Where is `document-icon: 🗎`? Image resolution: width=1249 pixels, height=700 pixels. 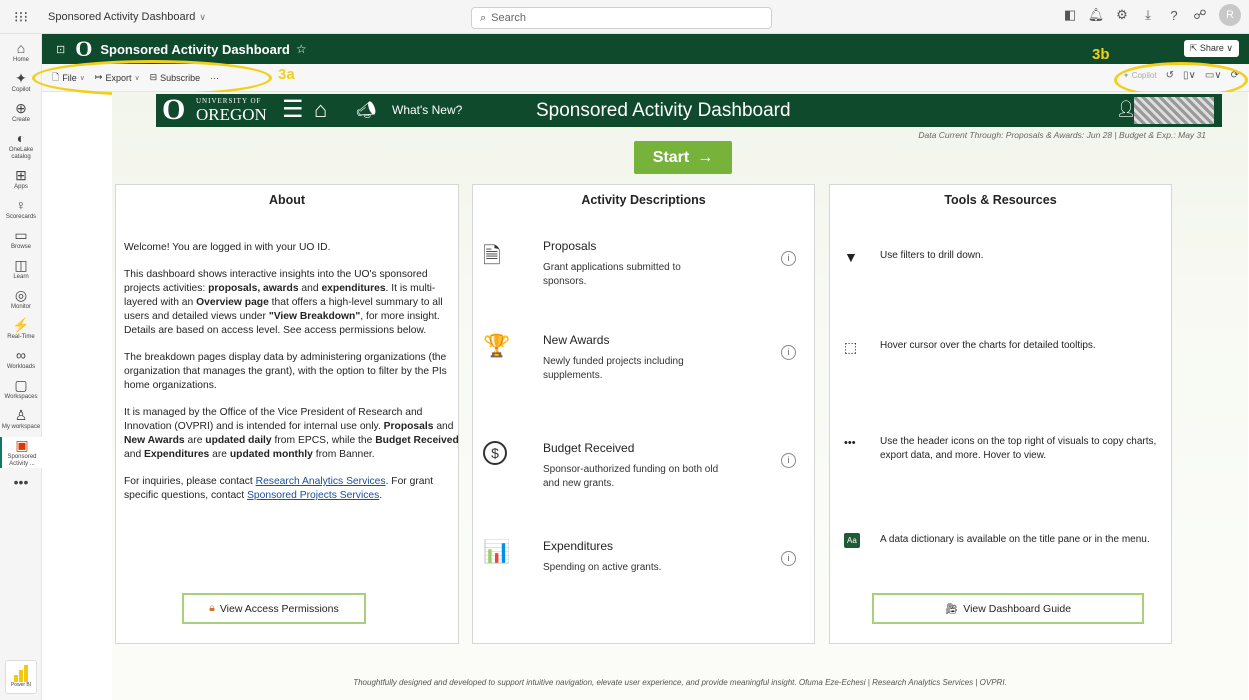 document-icon: 🗎 is located at coordinates (492, 255).